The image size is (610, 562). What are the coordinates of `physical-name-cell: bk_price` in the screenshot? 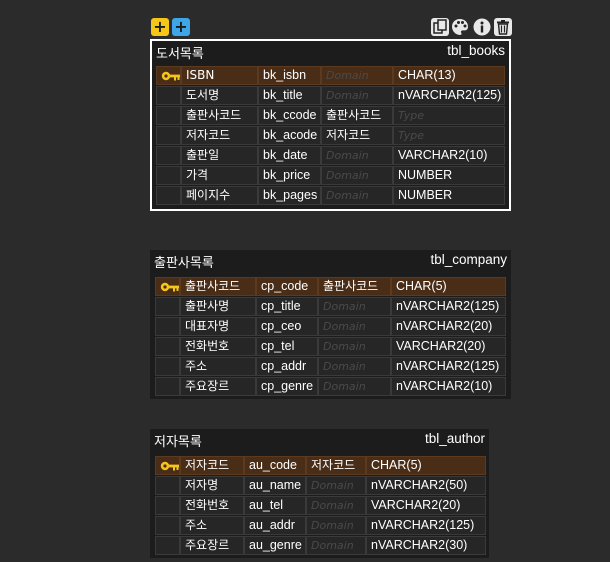 It's located at (289, 175).